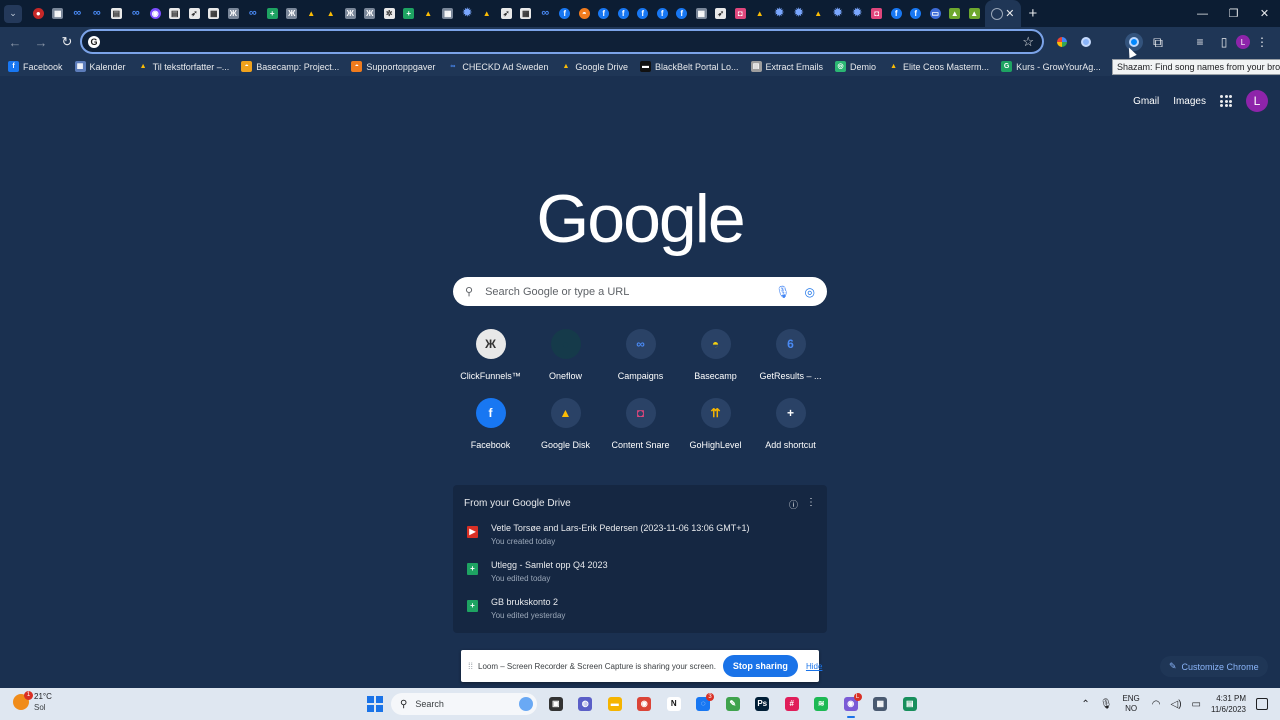  I want to click on back-button: ←, so click(15, 42).